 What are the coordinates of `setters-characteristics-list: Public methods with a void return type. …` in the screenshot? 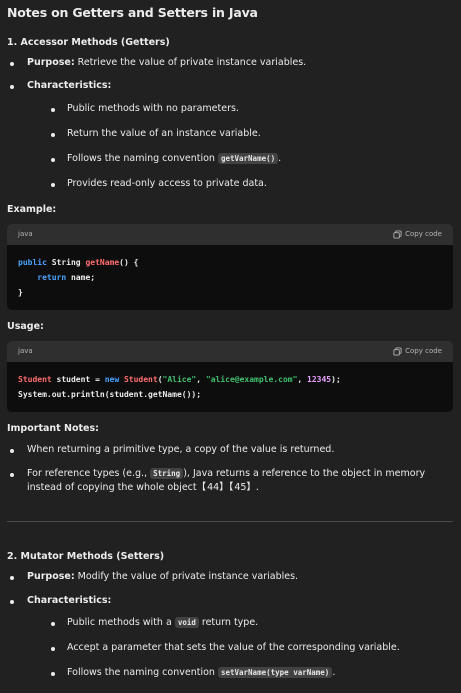 It's located at (240, 648).